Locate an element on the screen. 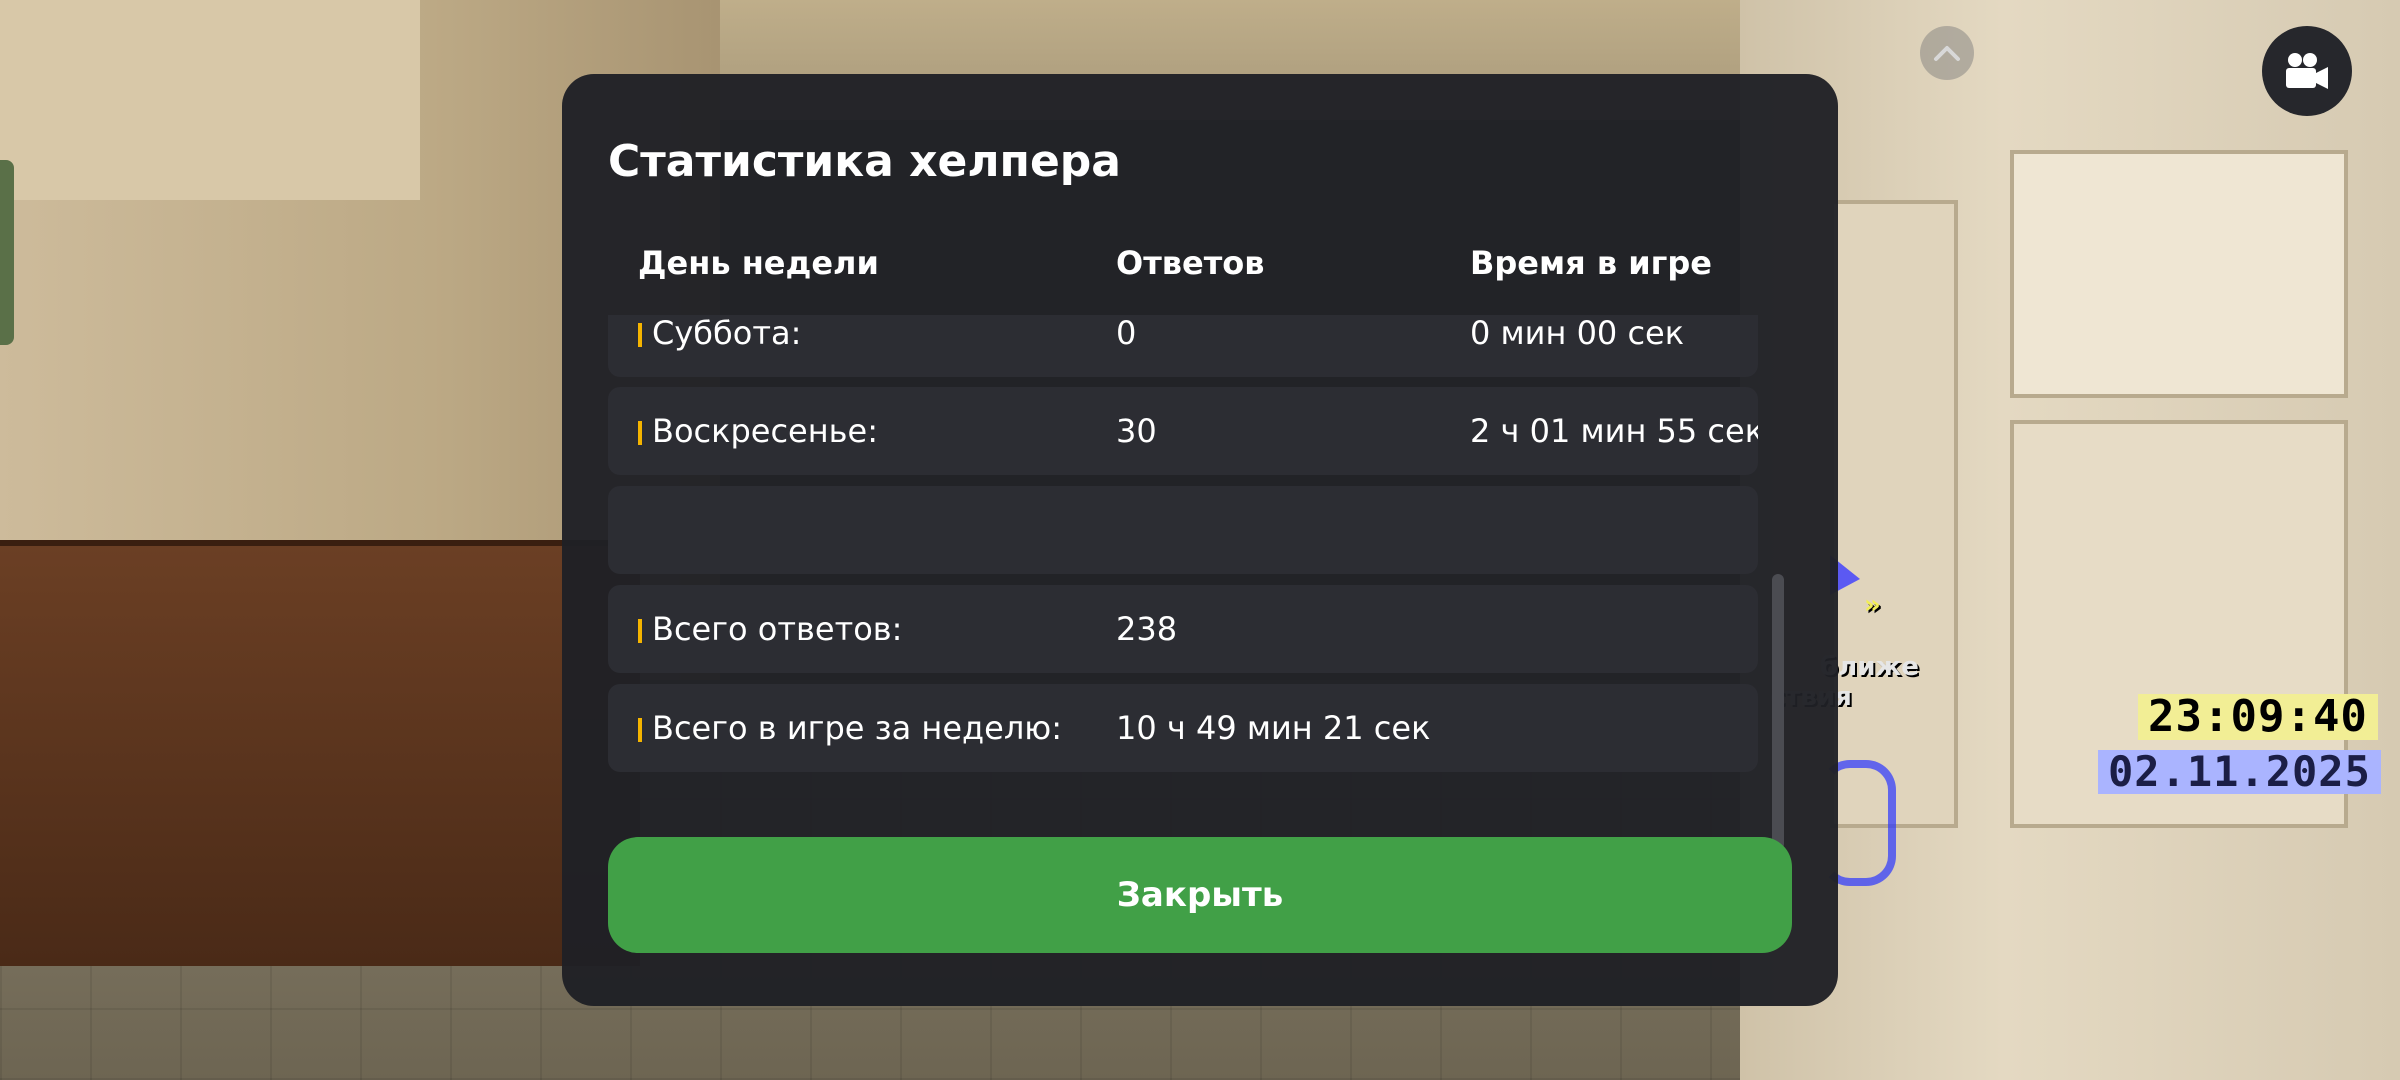  row-day: Суббота: is located at coordinates (719, 346).